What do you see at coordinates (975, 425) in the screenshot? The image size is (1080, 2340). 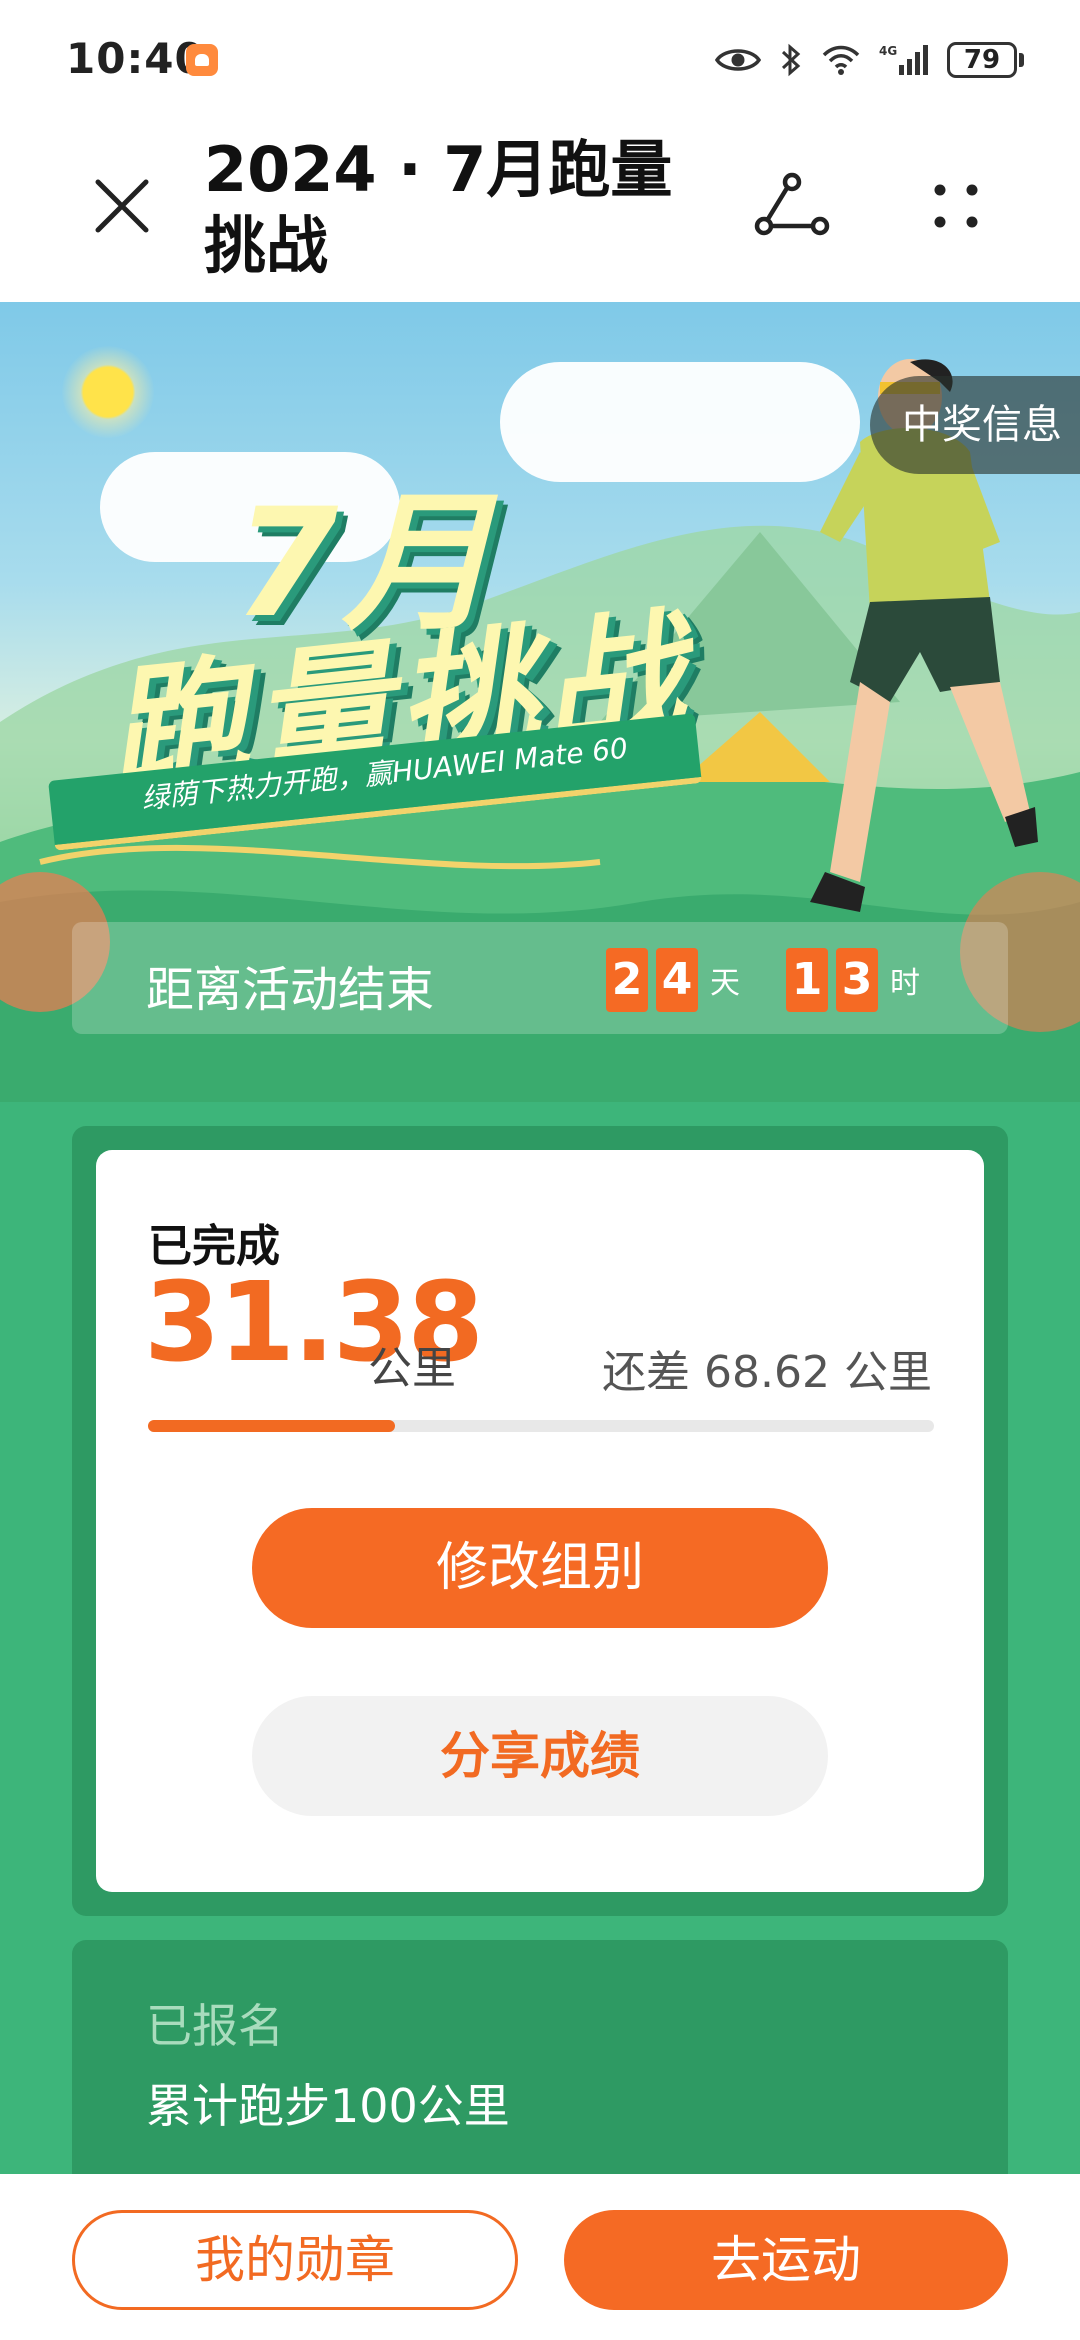 I see `prize-info-button: 中奖信息` at bounding box center [975, 425].